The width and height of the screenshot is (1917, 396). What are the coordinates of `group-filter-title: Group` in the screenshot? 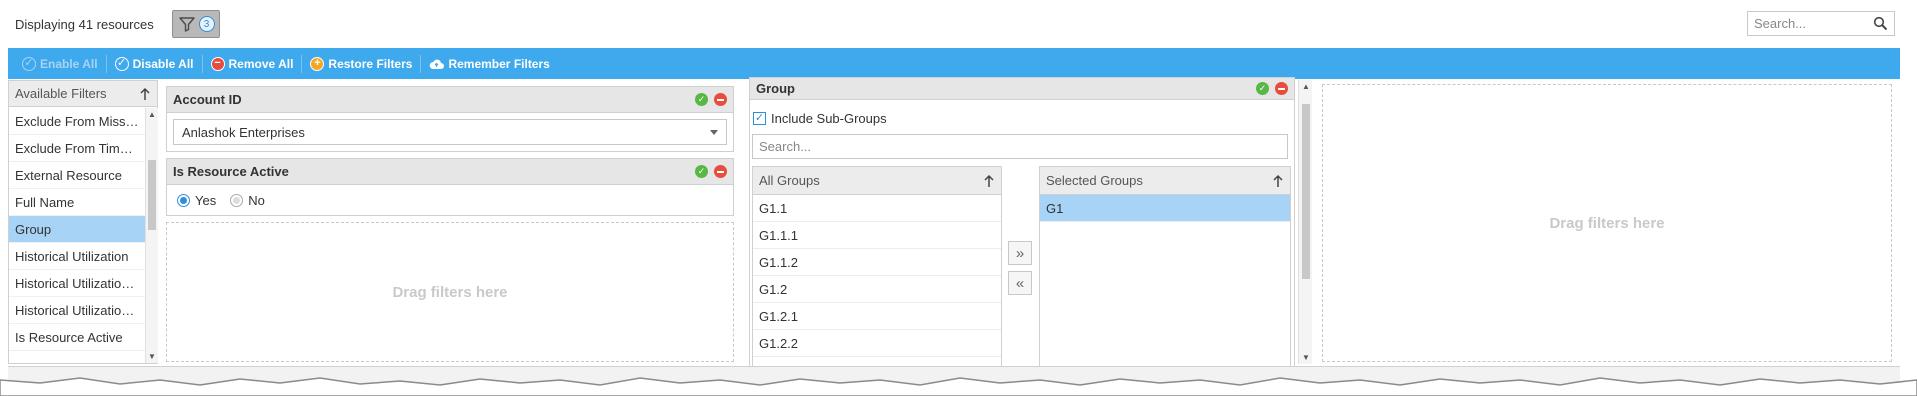 It's located at (775, 88).